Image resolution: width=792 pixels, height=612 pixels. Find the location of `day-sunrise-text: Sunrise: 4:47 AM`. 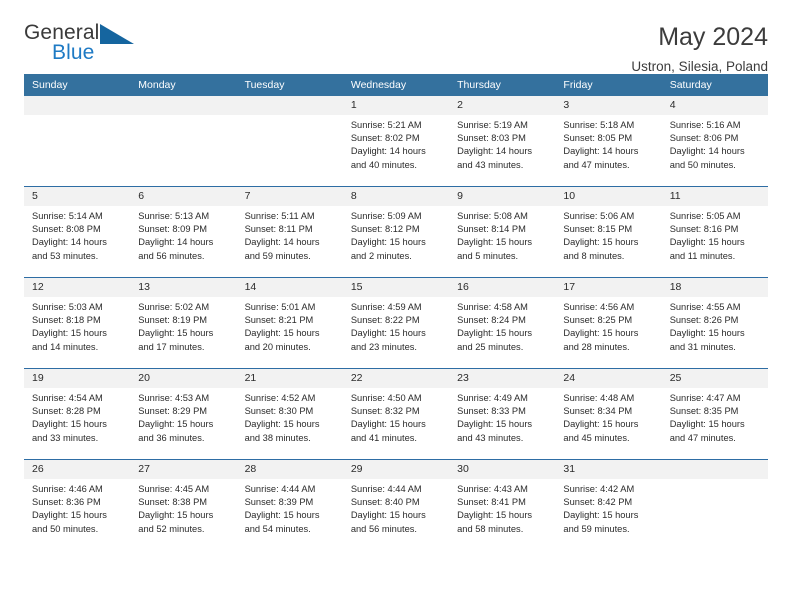

day-sunrise-text: Sunrise: 4:47 AM is located at coordinates (705, 398).